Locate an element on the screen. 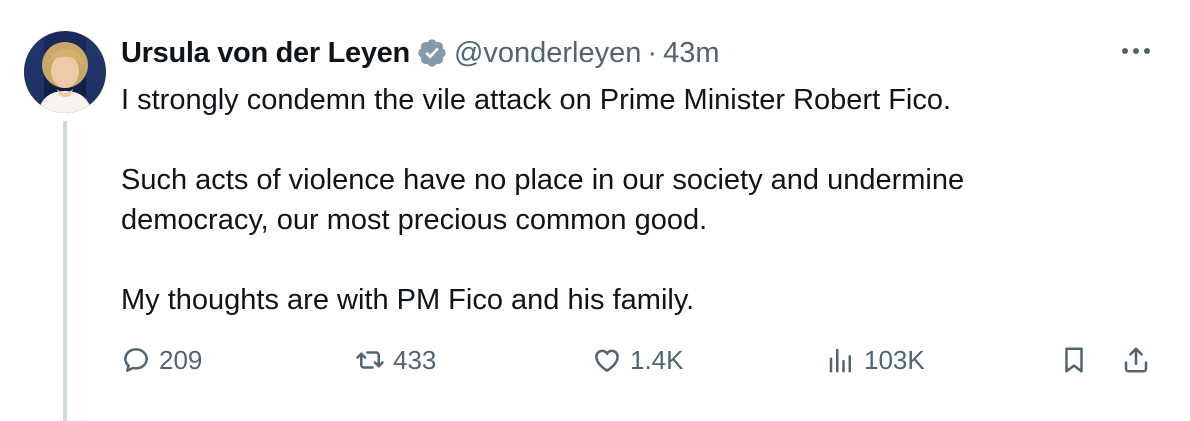 This screenshot has height=421, width=1190. like-button: 1.4K is located at coordinates (638, 360).